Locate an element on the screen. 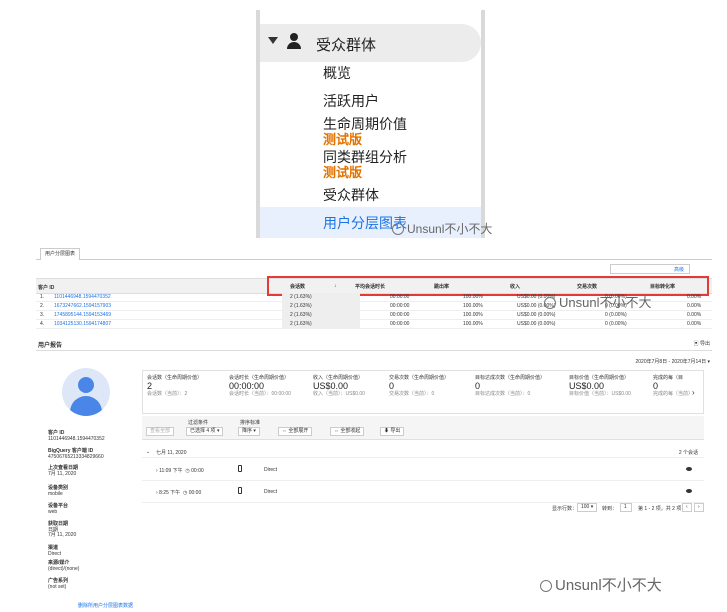 The image size is (727, 612). profile-field-value: 7月 11, 2020 is located at coordinates (62, 474).